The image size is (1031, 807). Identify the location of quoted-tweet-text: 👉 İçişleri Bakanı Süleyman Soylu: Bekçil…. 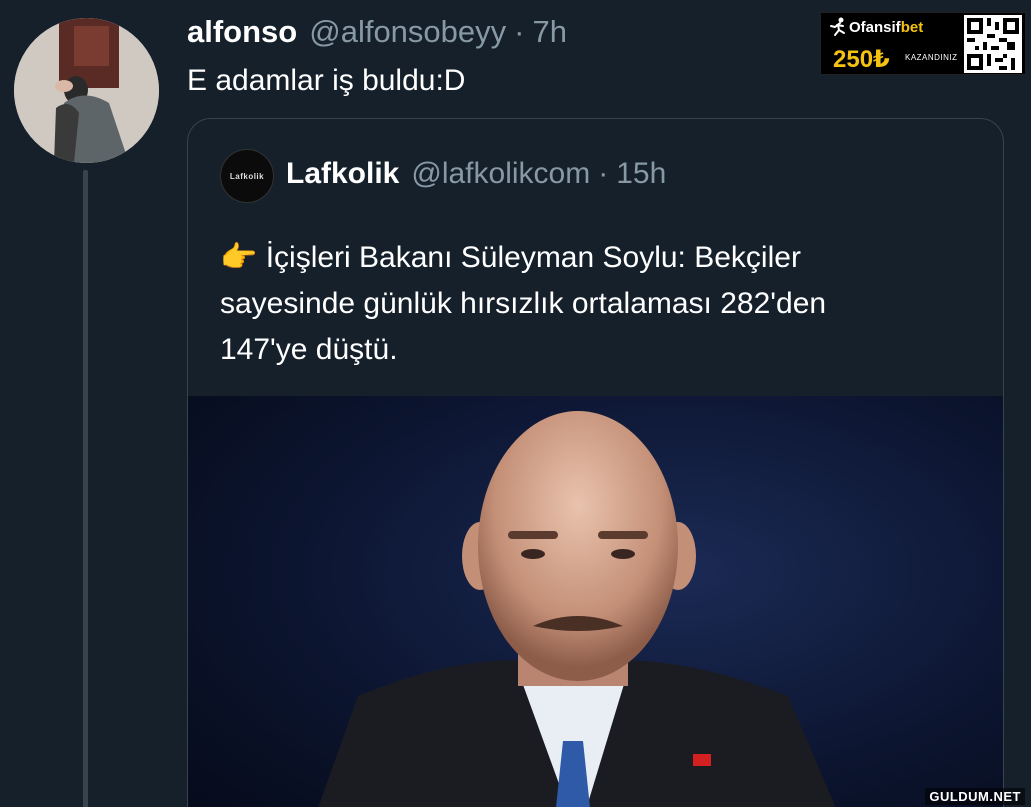
(600, 304).